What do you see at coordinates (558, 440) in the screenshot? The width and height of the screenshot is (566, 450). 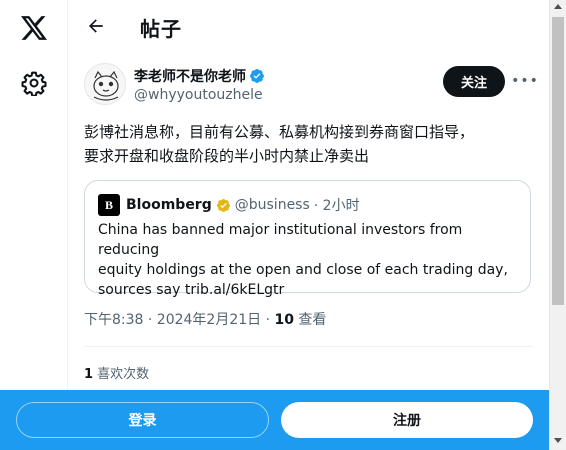 I see `scroll-down-arrow-icon` at bounding box center [558, 440].